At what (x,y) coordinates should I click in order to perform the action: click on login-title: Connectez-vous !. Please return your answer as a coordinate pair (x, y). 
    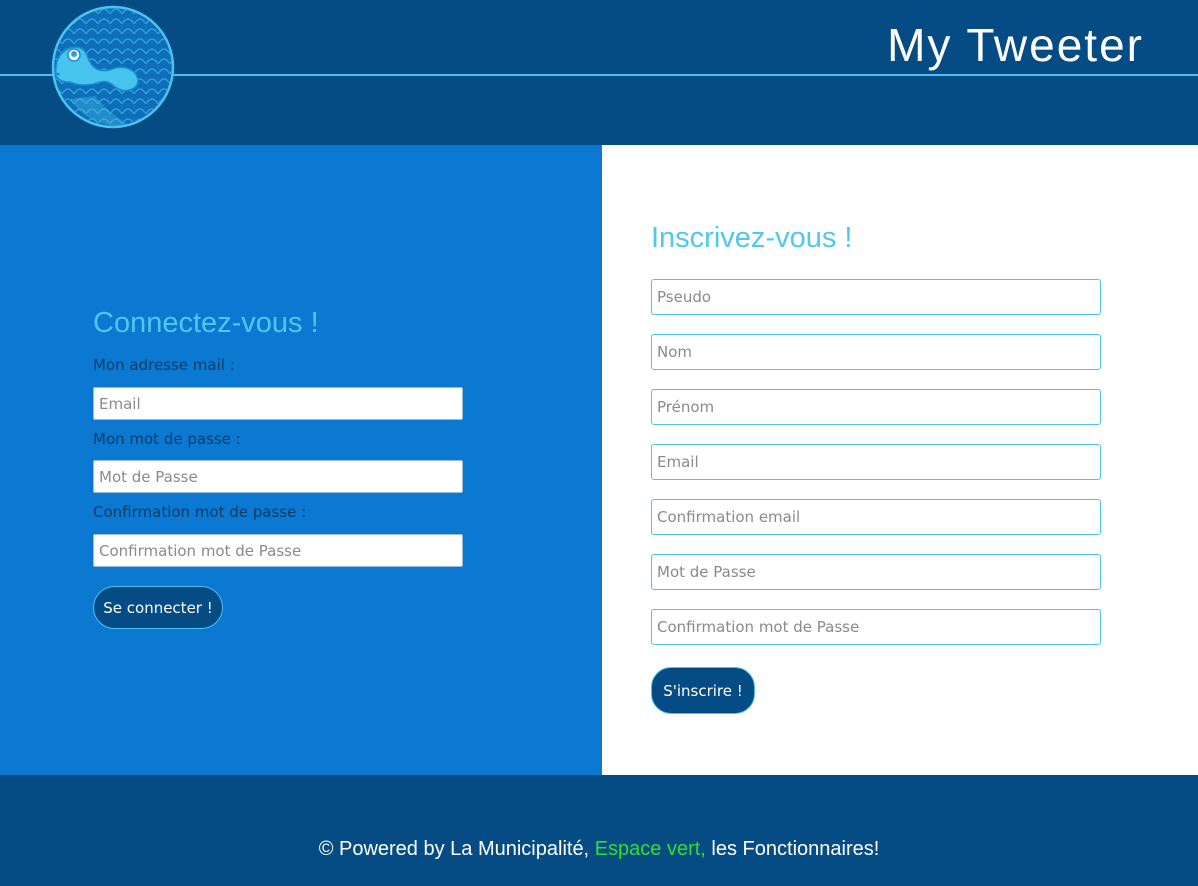
    Looking at the image, I should click on (206, 323).